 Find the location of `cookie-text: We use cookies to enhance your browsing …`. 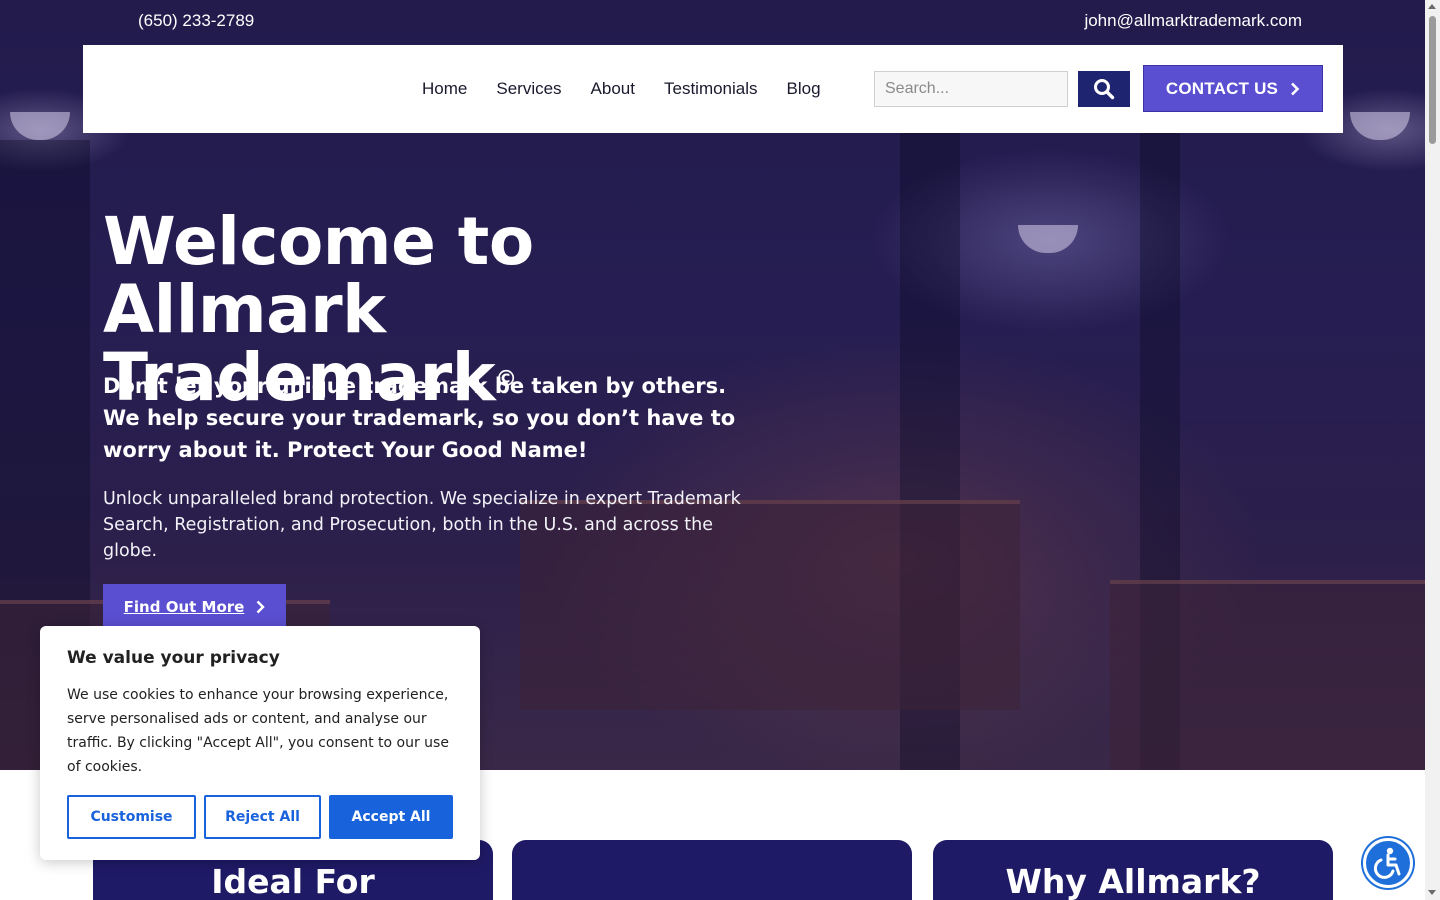

cookie-text: We use cookies to enhance your browsing … is located at coordinates (258, 731).